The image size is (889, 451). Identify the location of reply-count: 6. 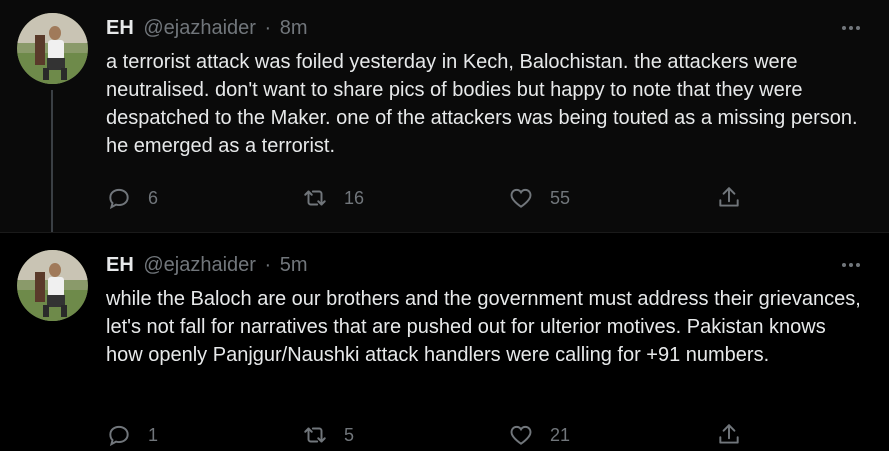
(153, 197).